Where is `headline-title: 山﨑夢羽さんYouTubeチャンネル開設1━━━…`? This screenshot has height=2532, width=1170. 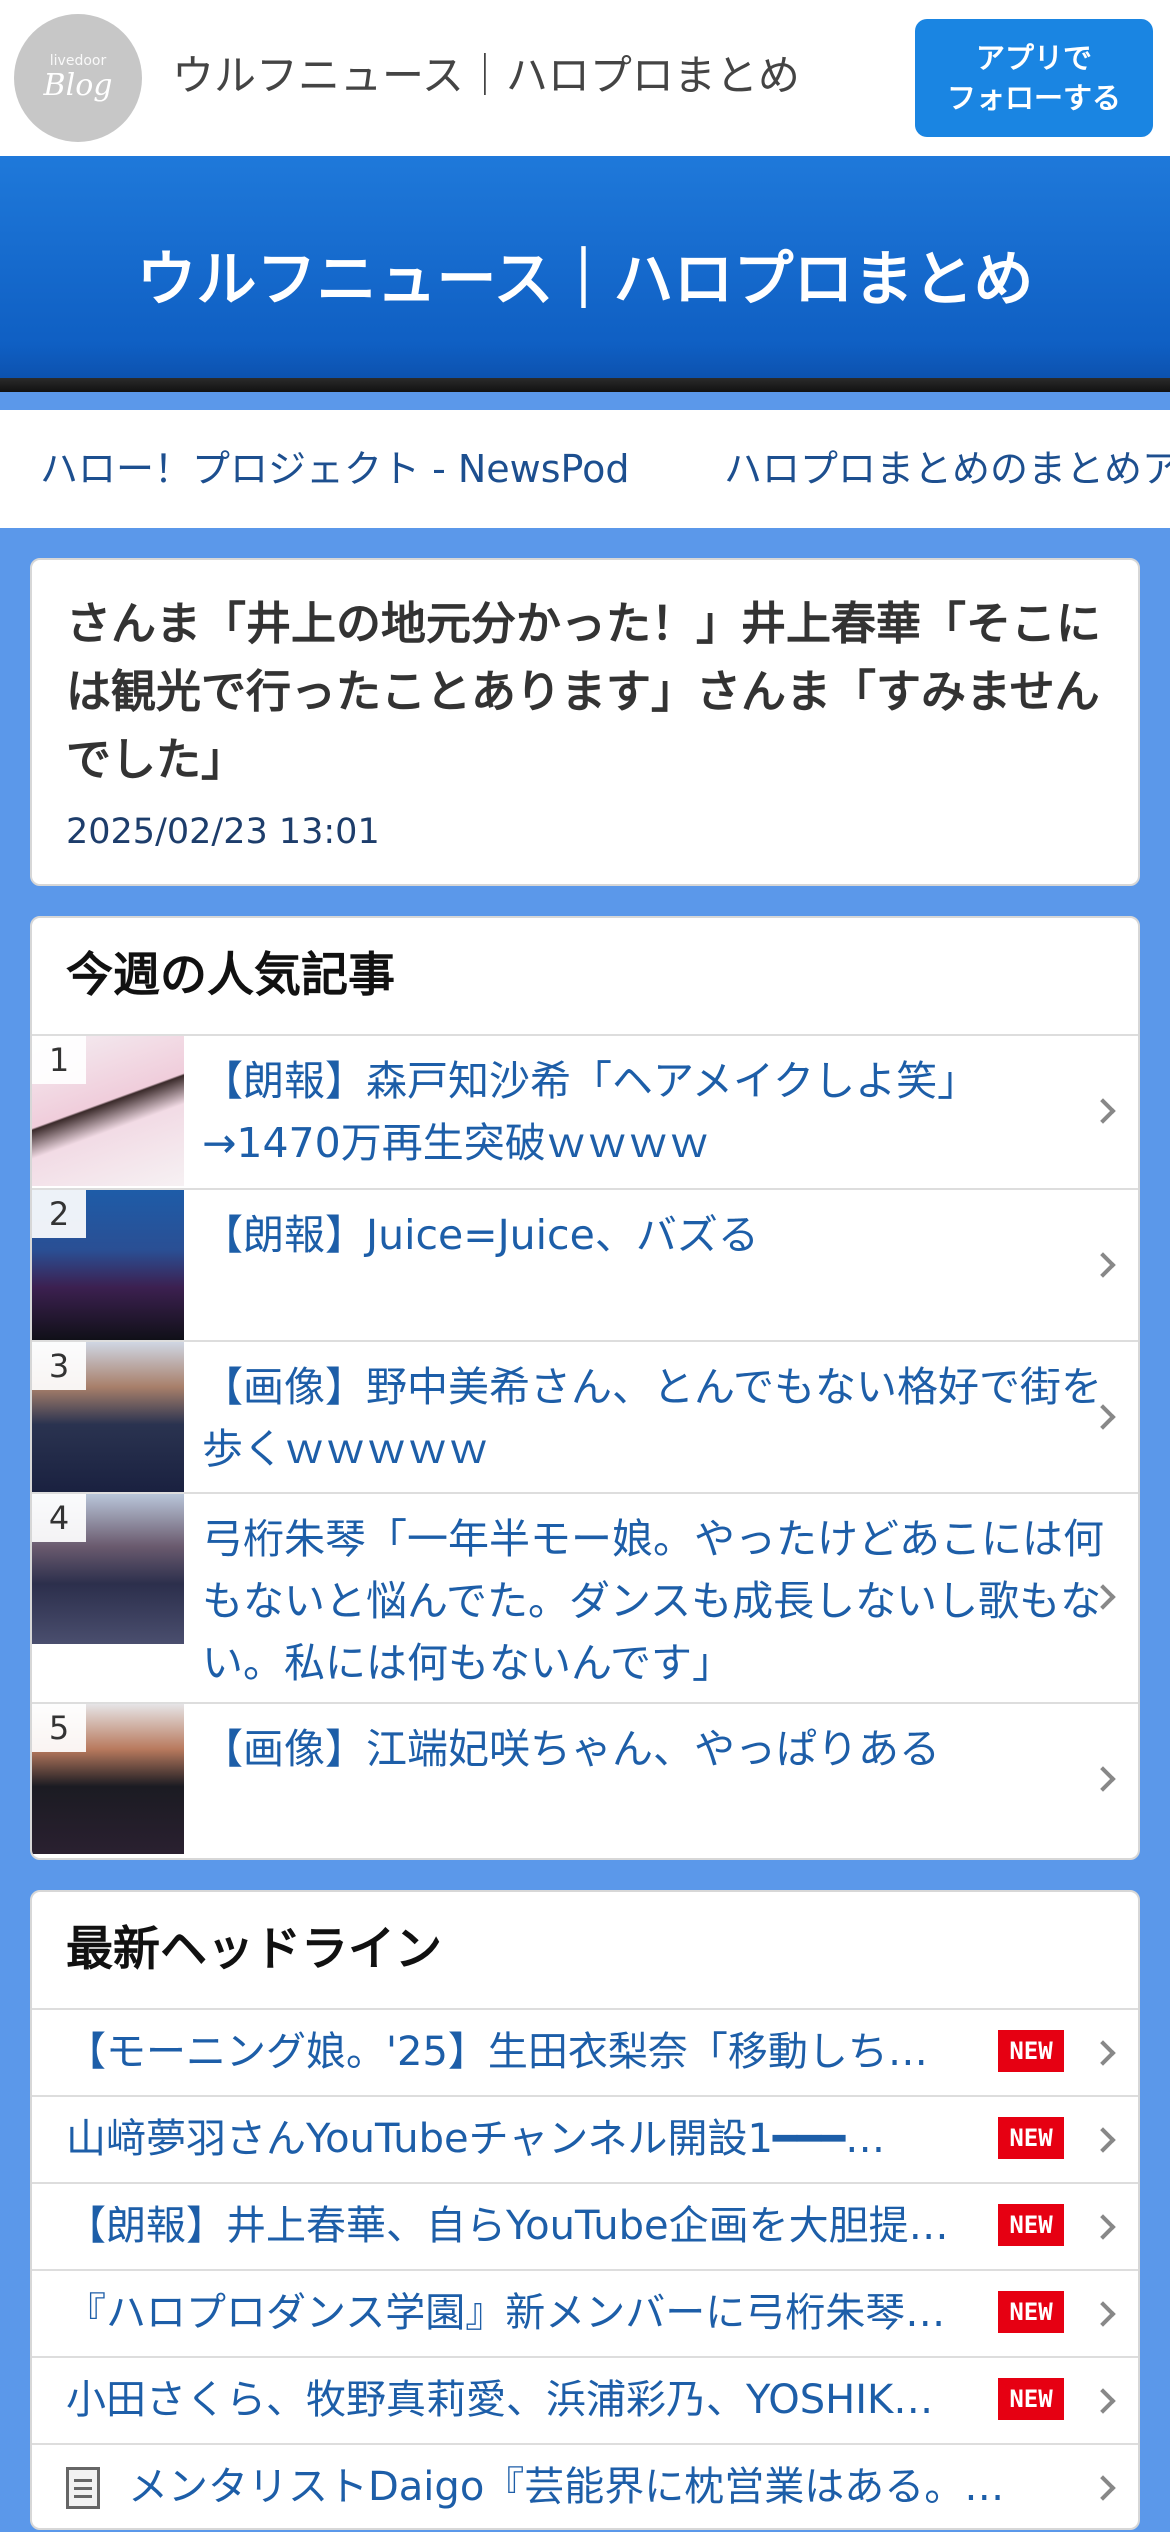 headline-title: 山﨑夢羽さんYouTubeチャンネル開設1━━━… is located at coordinates (534, 2139).